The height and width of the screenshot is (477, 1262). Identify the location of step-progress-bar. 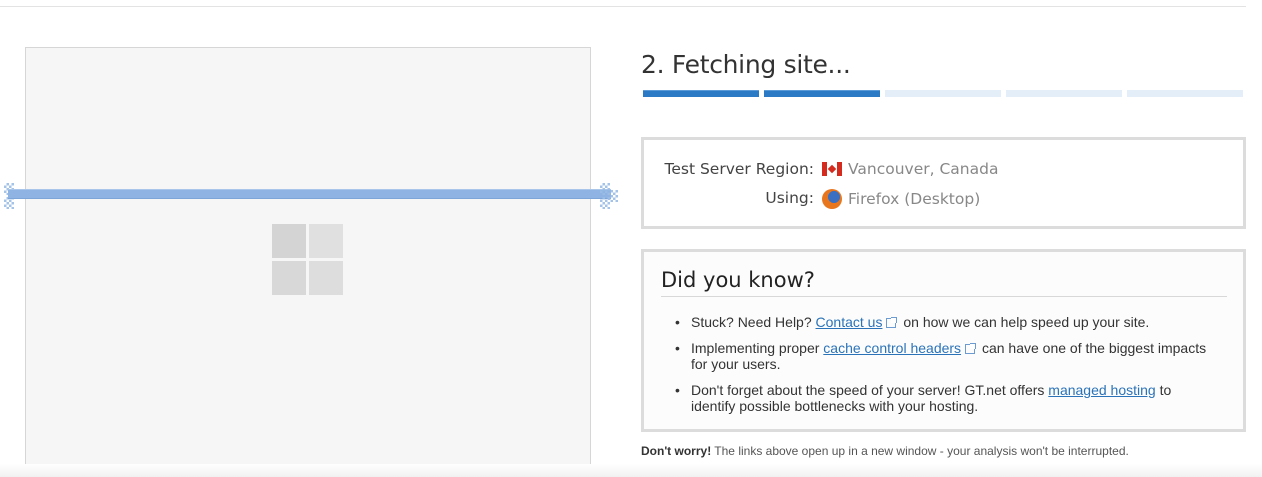
(943, 93).